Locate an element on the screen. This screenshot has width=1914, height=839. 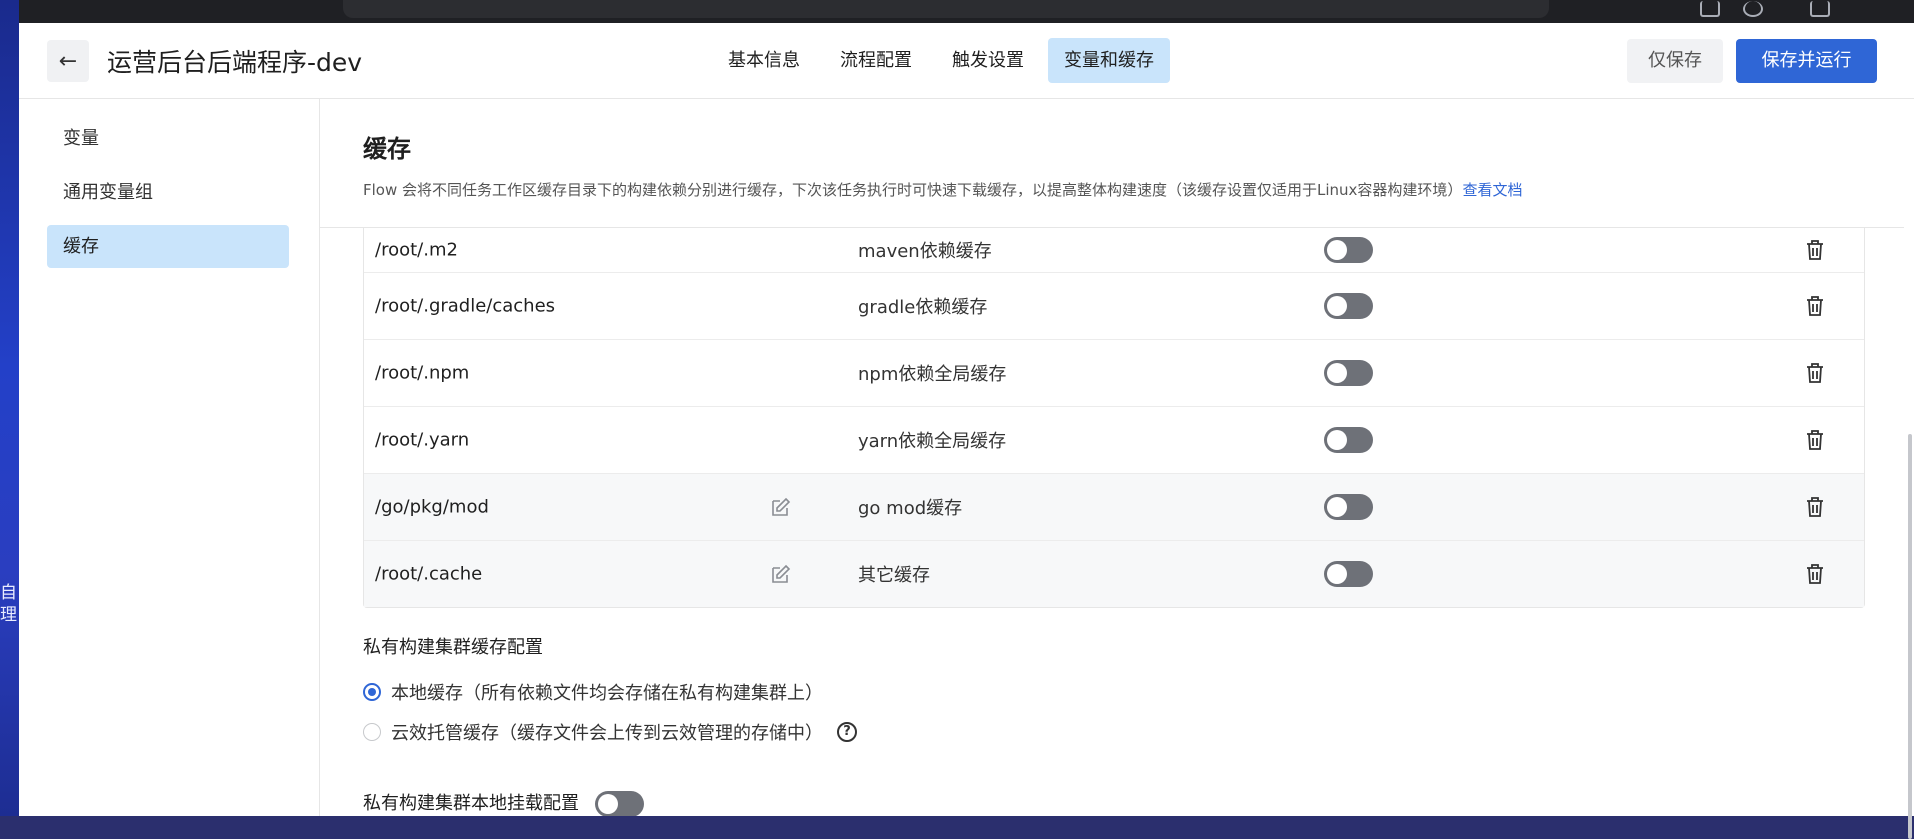
sidebar-item-cache: 缓存 is located at coordinates (168, 246).